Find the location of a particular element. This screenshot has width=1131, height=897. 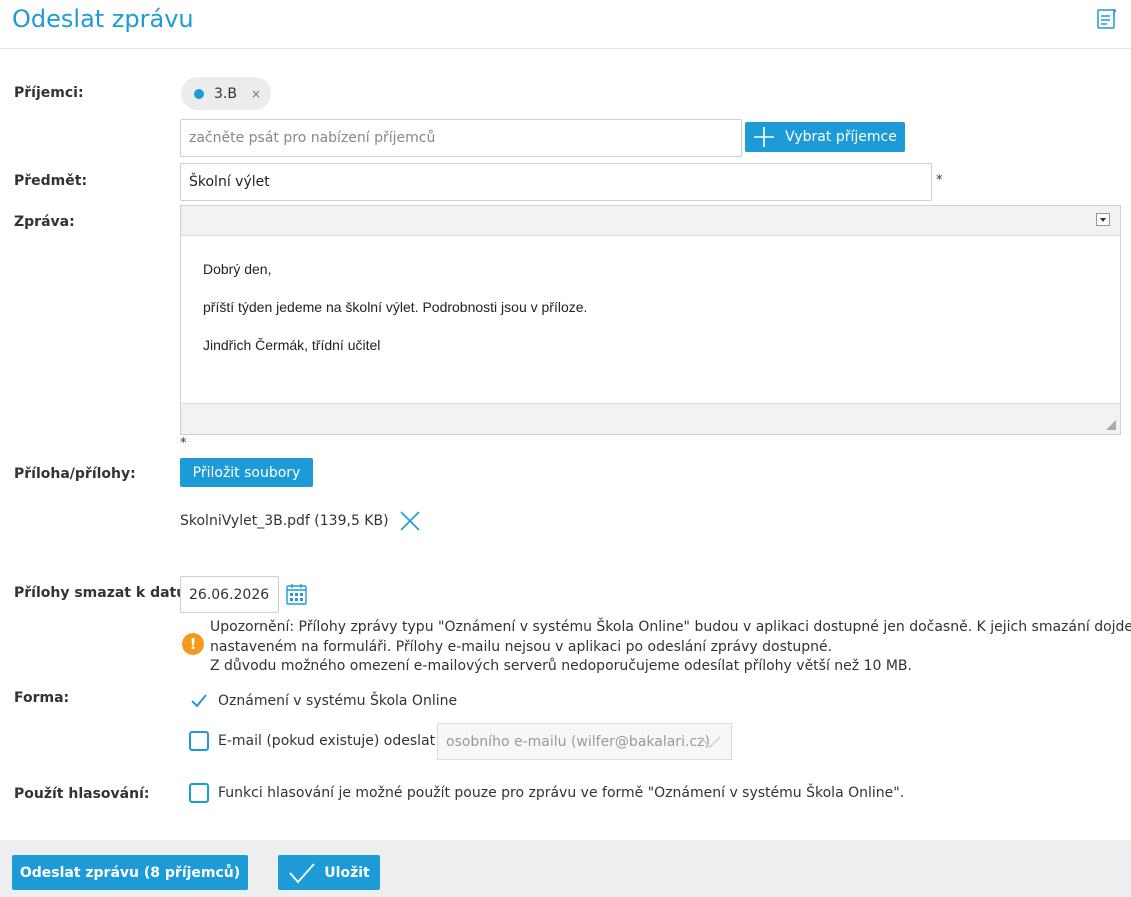

attach-files-label: Přiložit soubory is located at coordinates (246, 472).